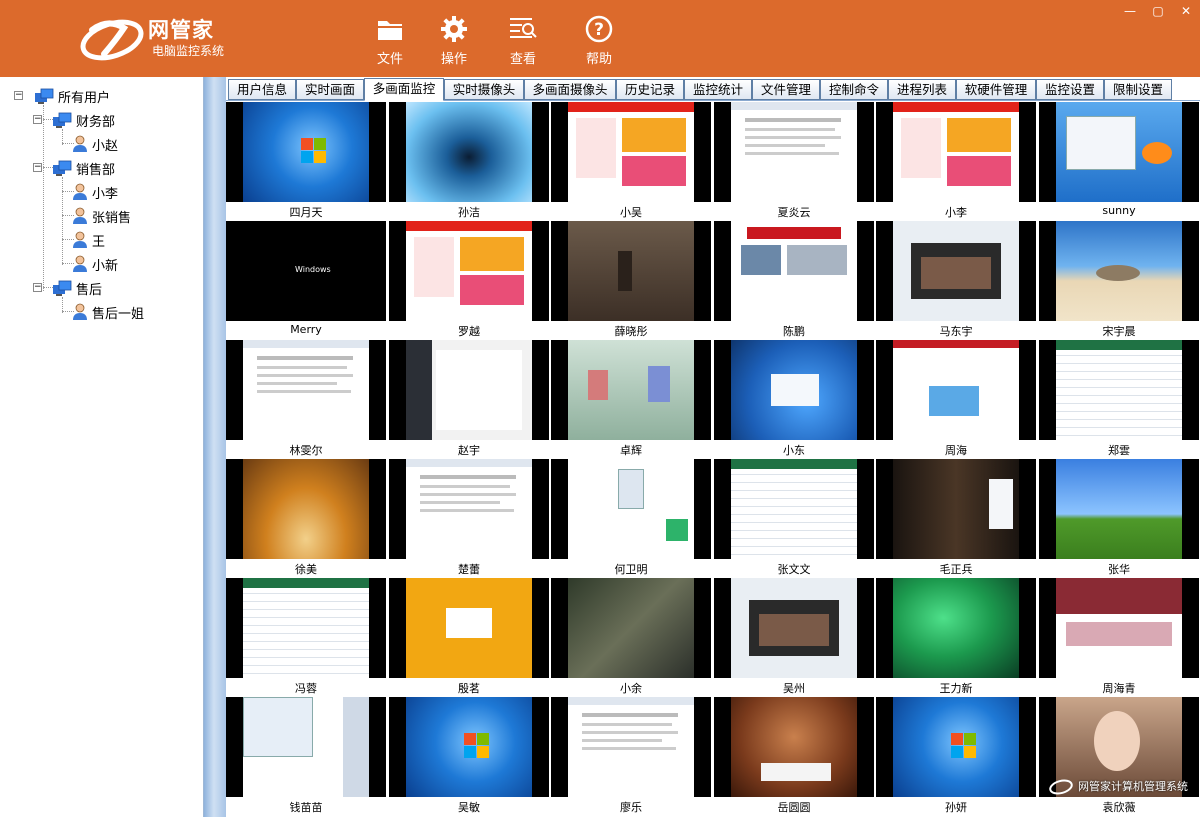  What do you see at coordinates (101, 216) in the screenshot?
I see `tree-user-zhangxiaoshou: 张销售` at bounding box center [101, 216].